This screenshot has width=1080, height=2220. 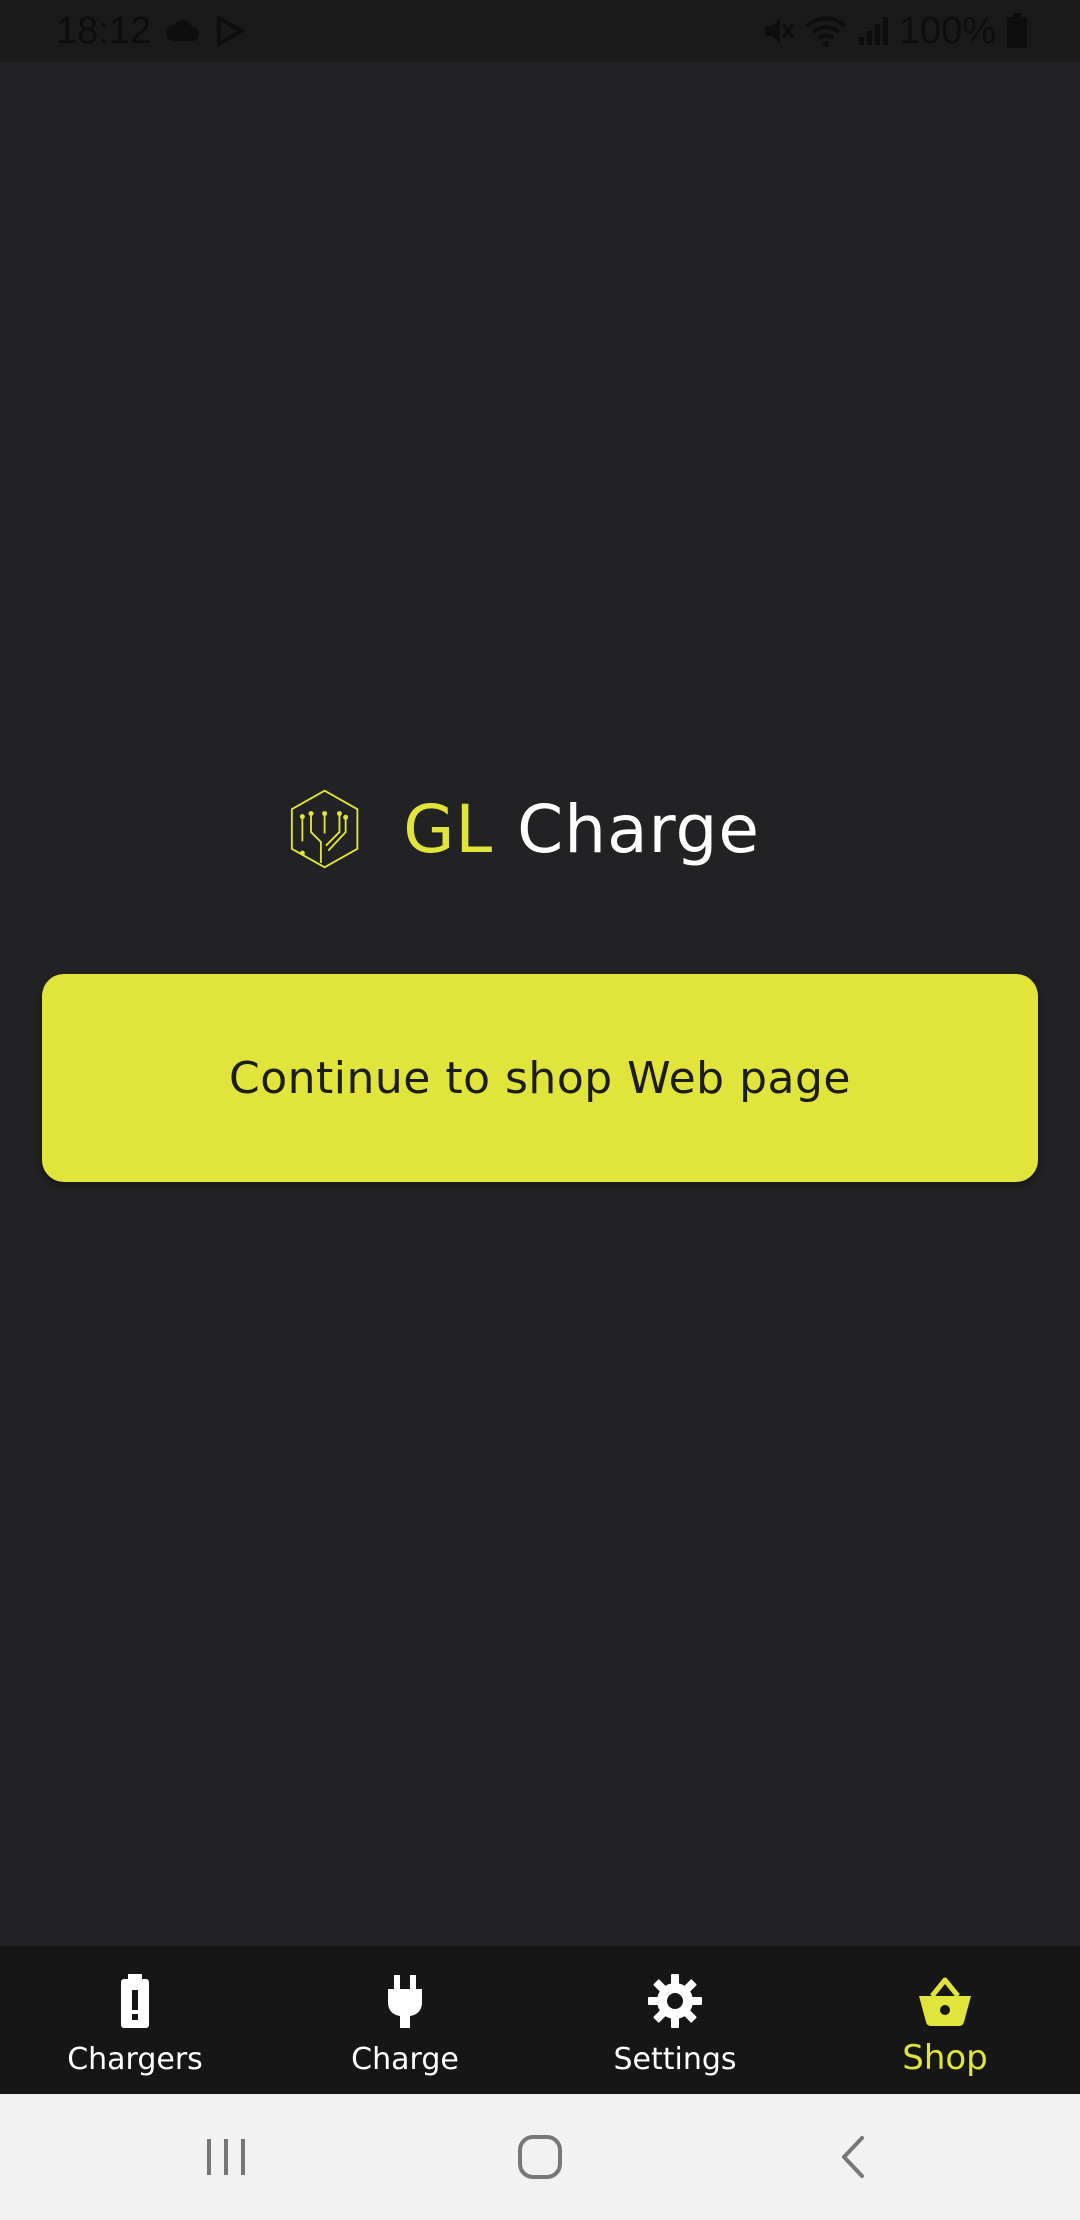 What do you see at coordinates (135, 2001) in the screenshot?
I see `battery-alert-icon` at bounding box center [135, 2001].